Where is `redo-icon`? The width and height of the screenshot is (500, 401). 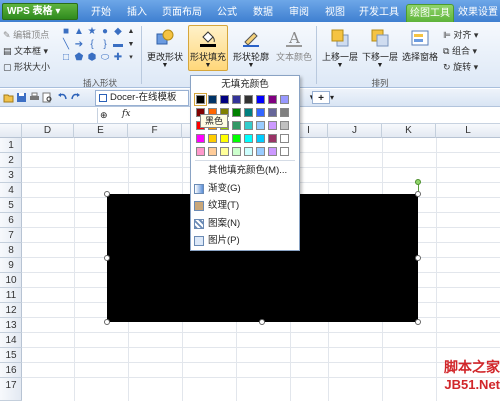 redo-icon is located at coordinates (75, 97).